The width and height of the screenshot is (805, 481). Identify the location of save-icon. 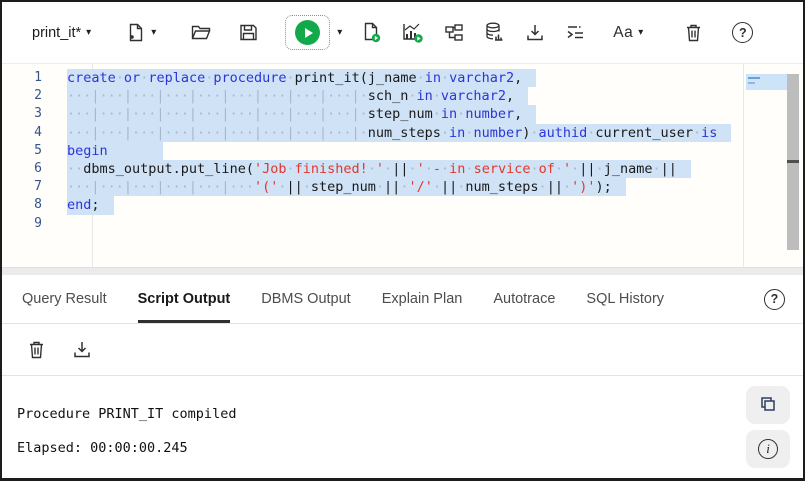
(248, 32).